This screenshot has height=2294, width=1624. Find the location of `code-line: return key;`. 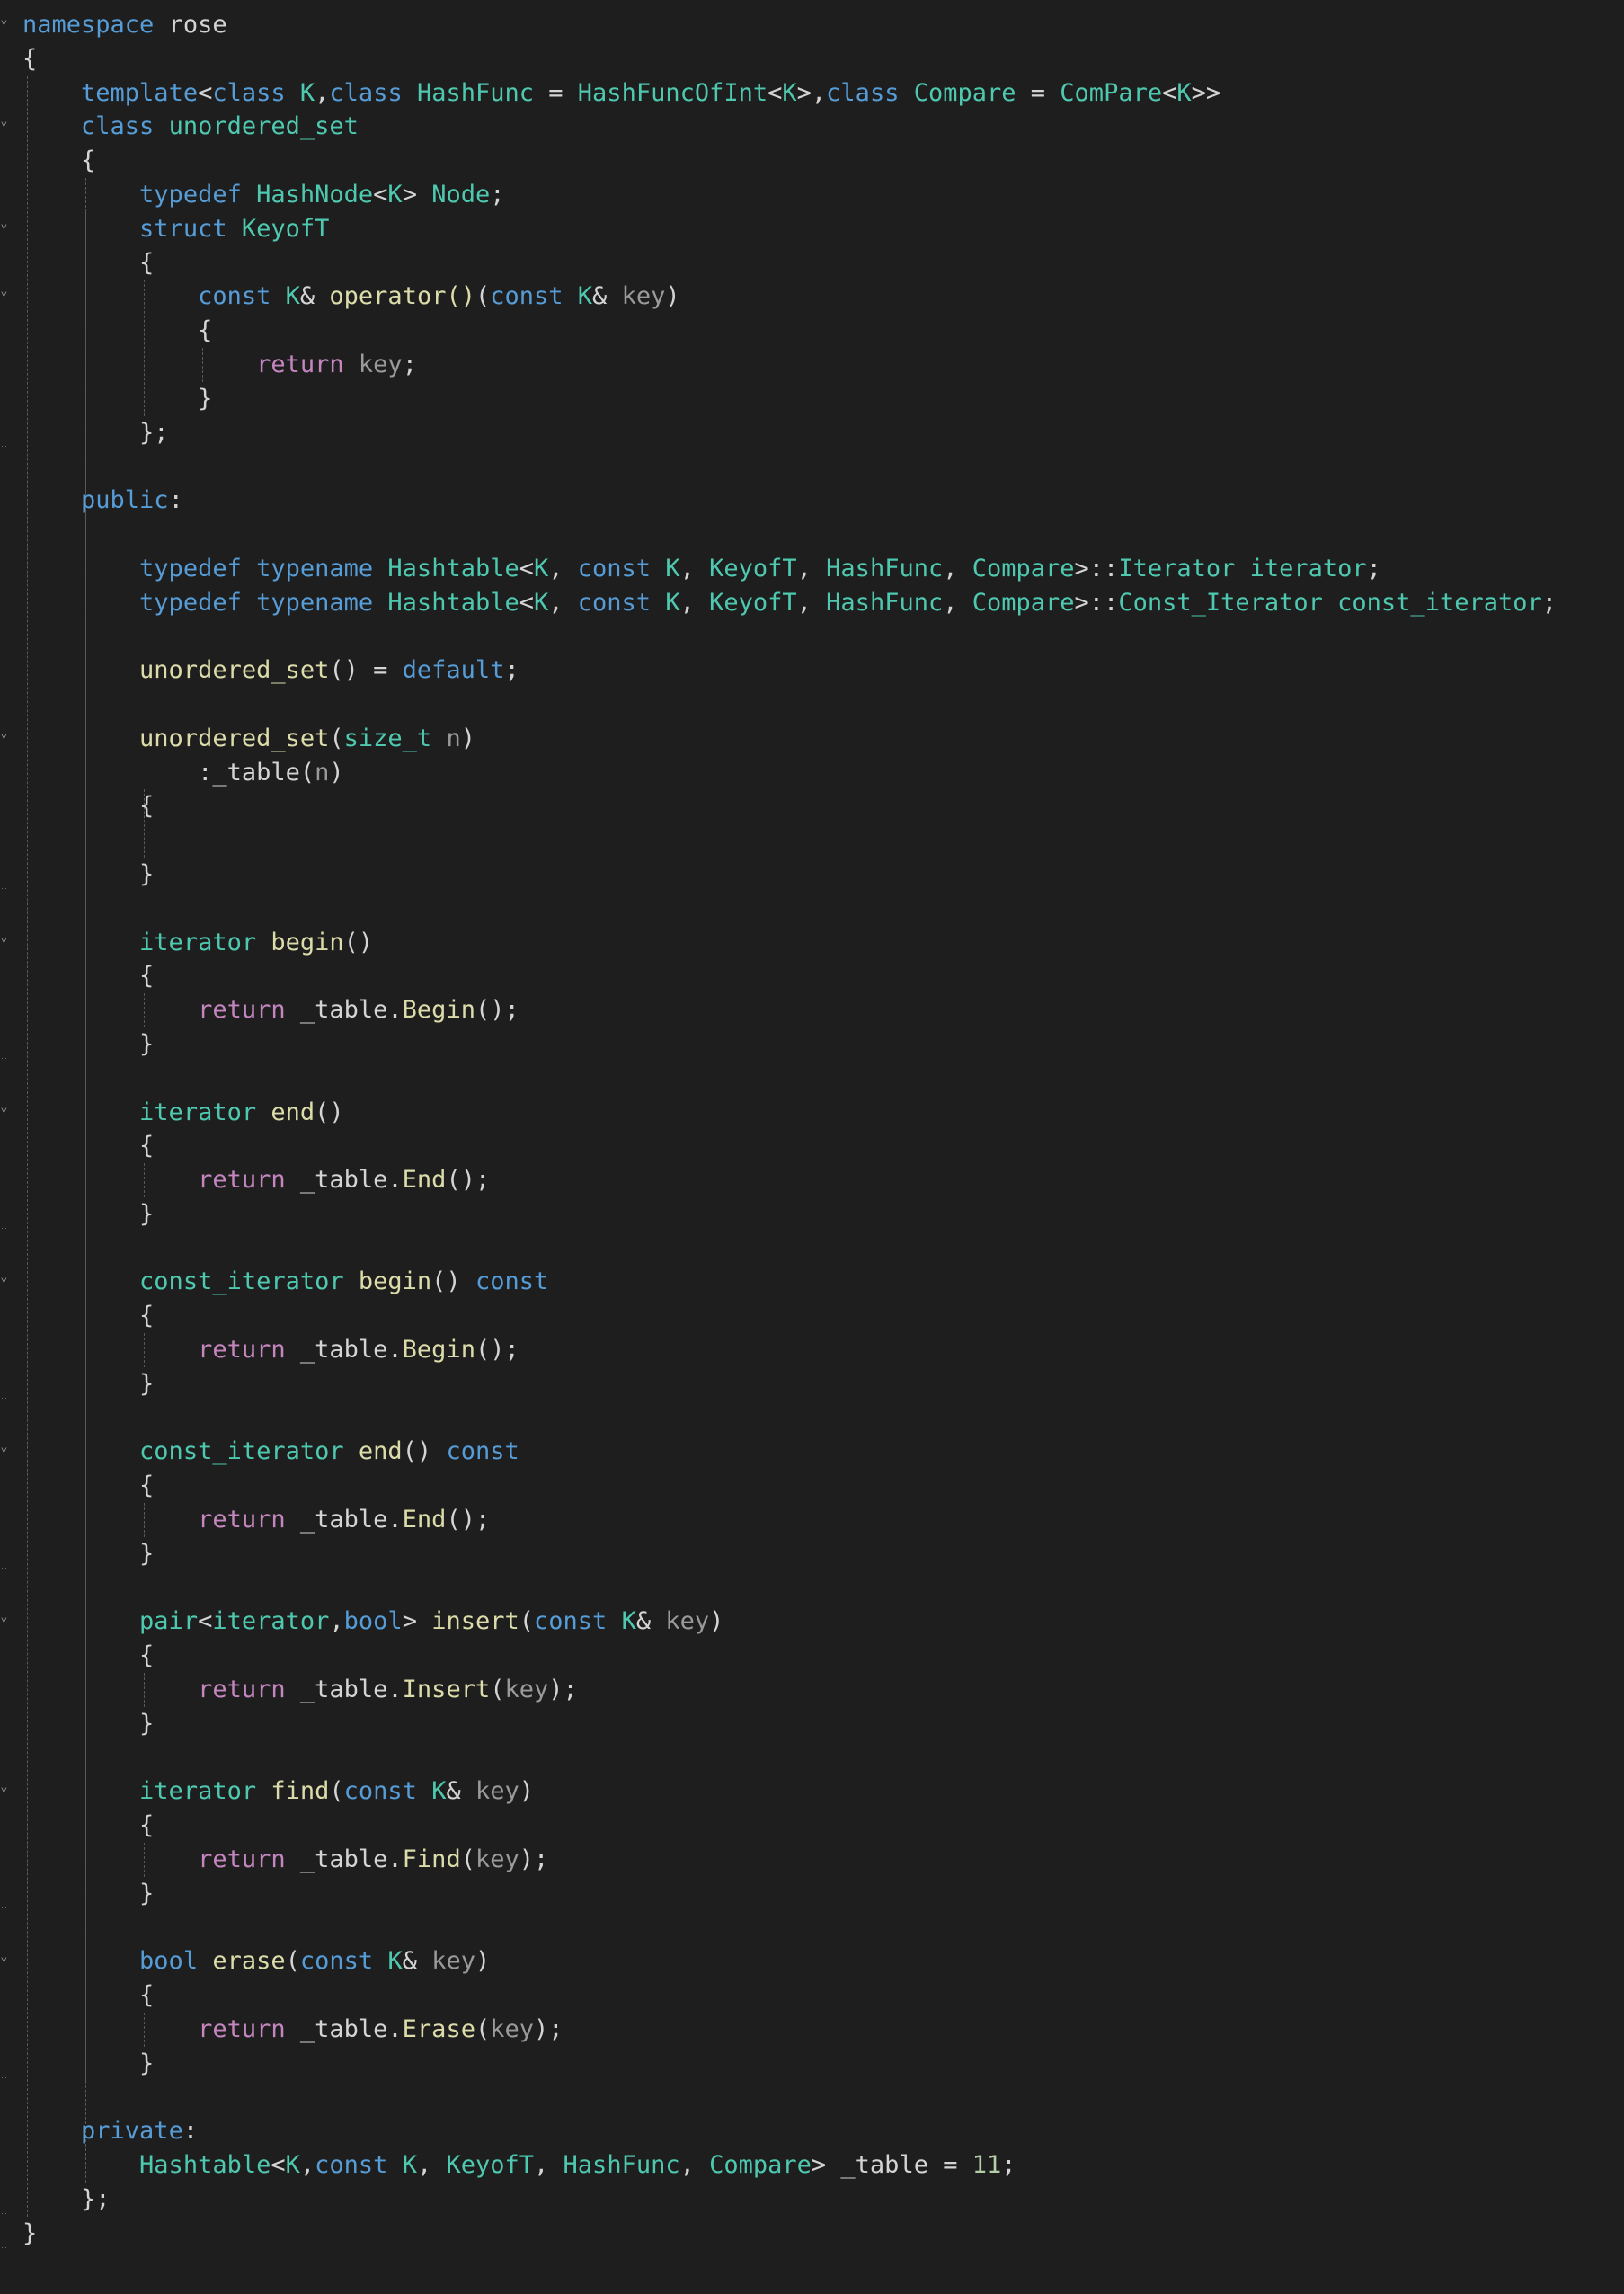

code-line: return key; is located at coordinates (789, 365).